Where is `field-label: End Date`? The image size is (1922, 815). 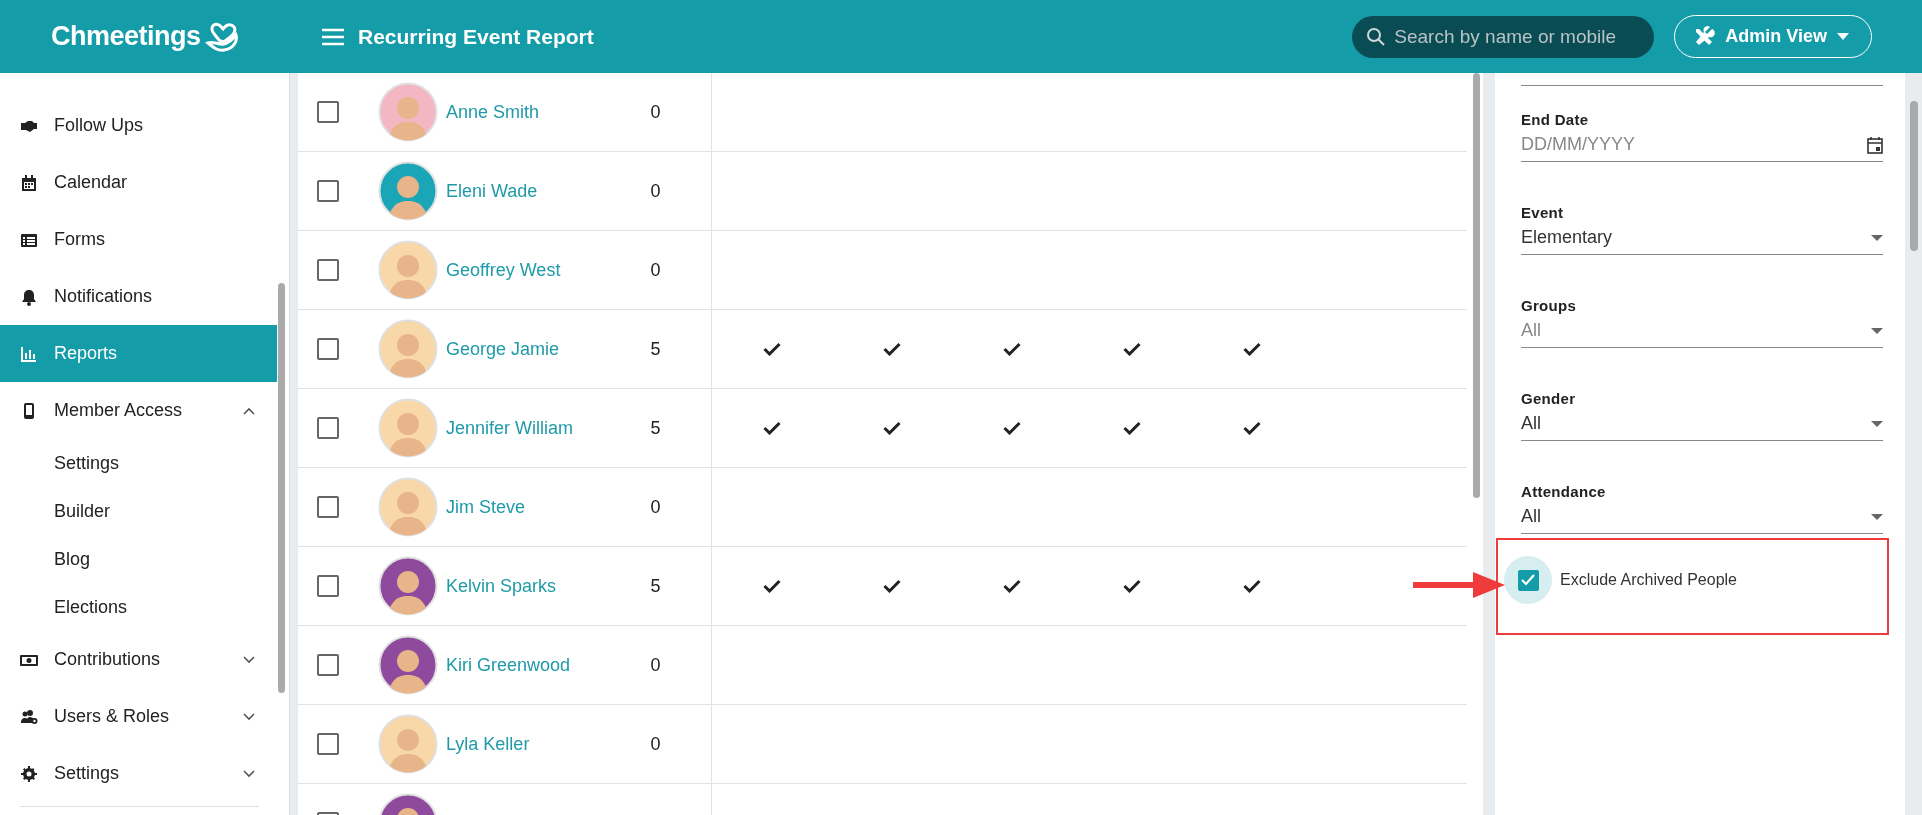 field-label: End Date is located at coordinates (1555, 119).